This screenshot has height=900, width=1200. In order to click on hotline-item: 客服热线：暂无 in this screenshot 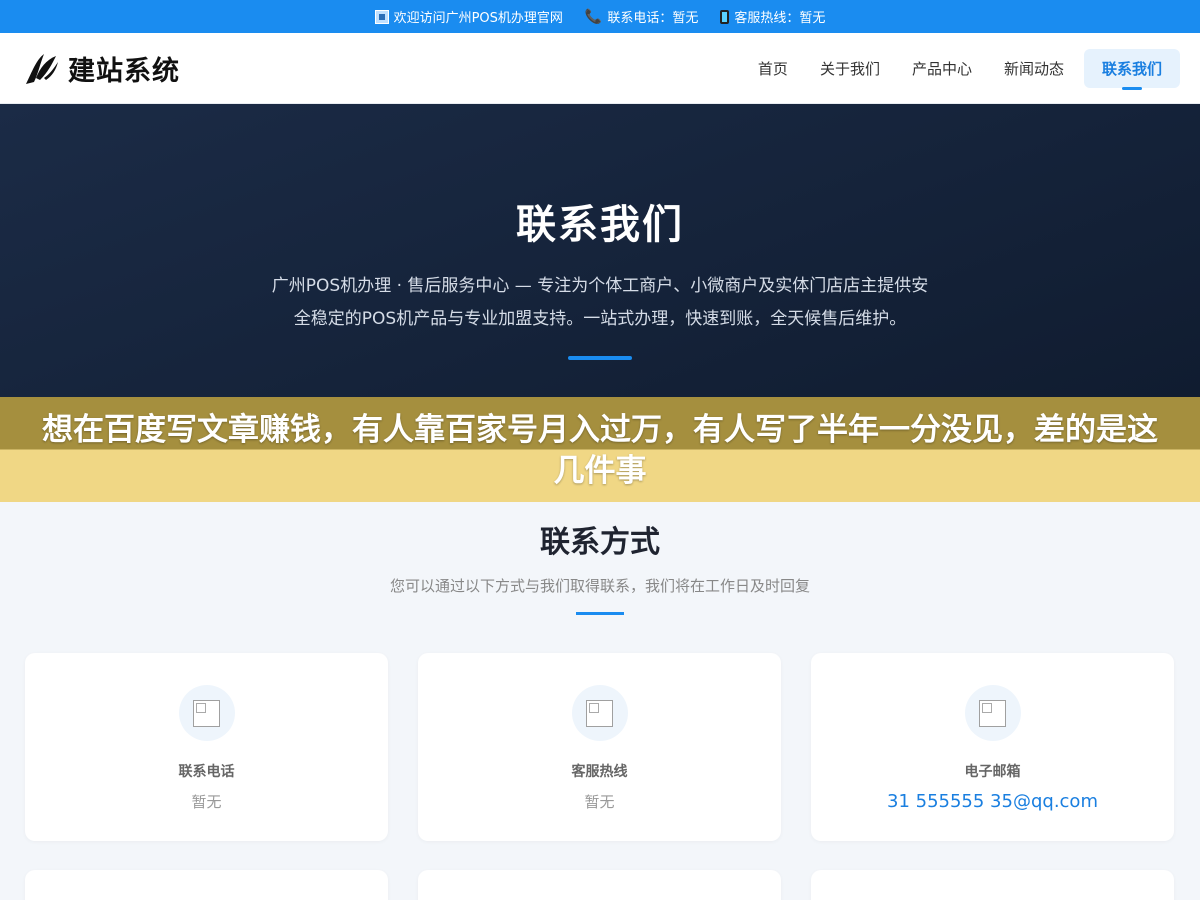, I will do `click(772, 16)`.